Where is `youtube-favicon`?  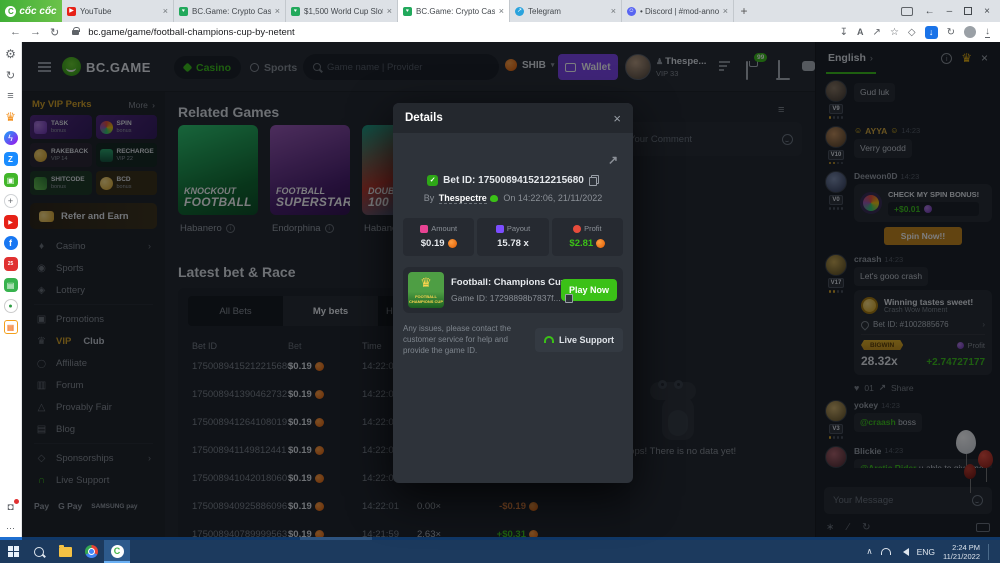
youtube-favicon is located at coordinates (71, 11).